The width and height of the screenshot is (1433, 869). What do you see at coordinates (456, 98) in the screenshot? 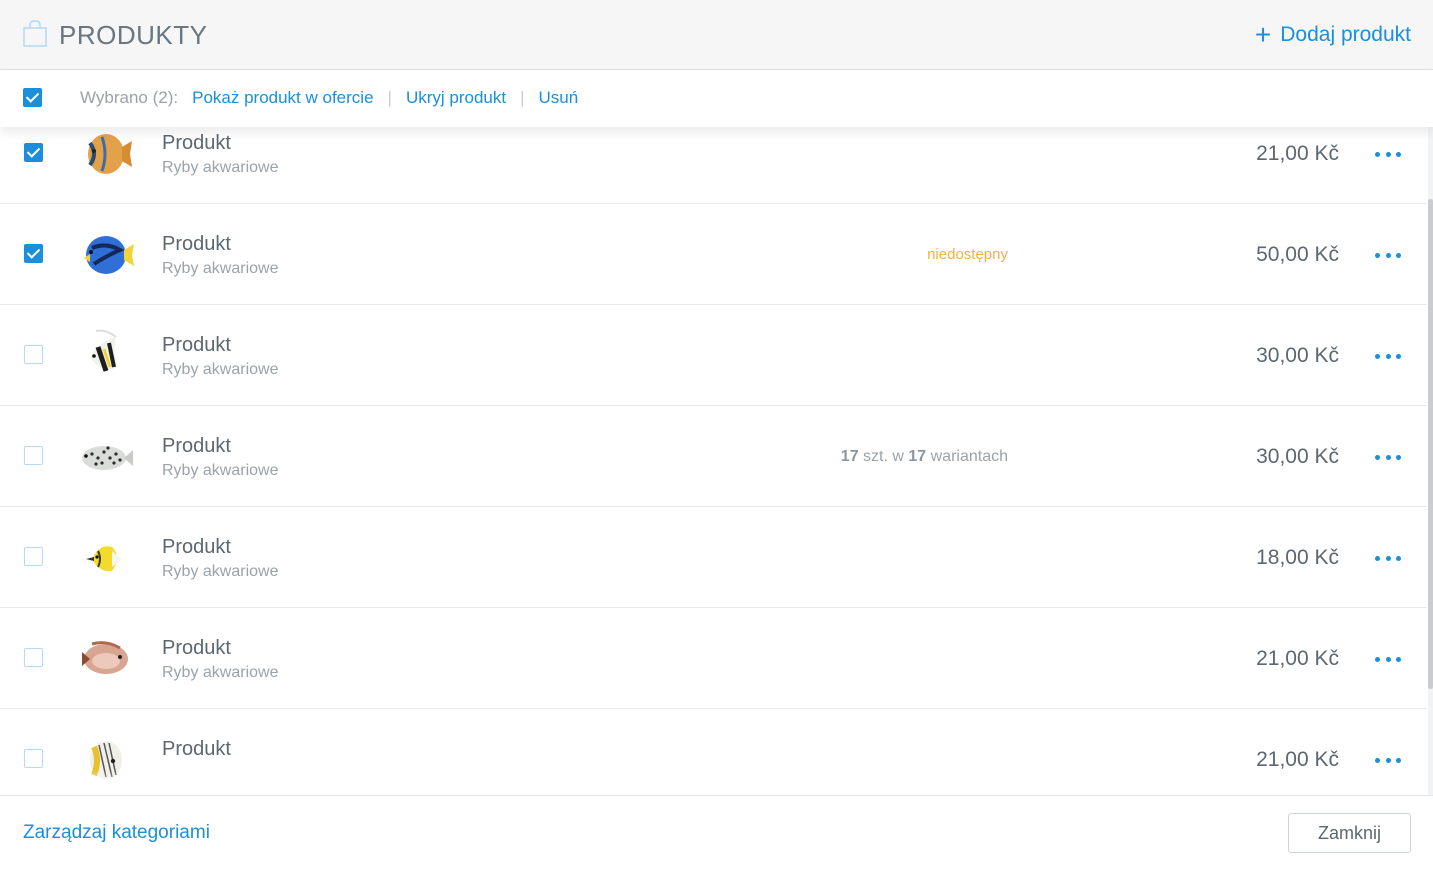
I see `hide-product-link: Ukryj produkt` at bounding box center [456, 98].